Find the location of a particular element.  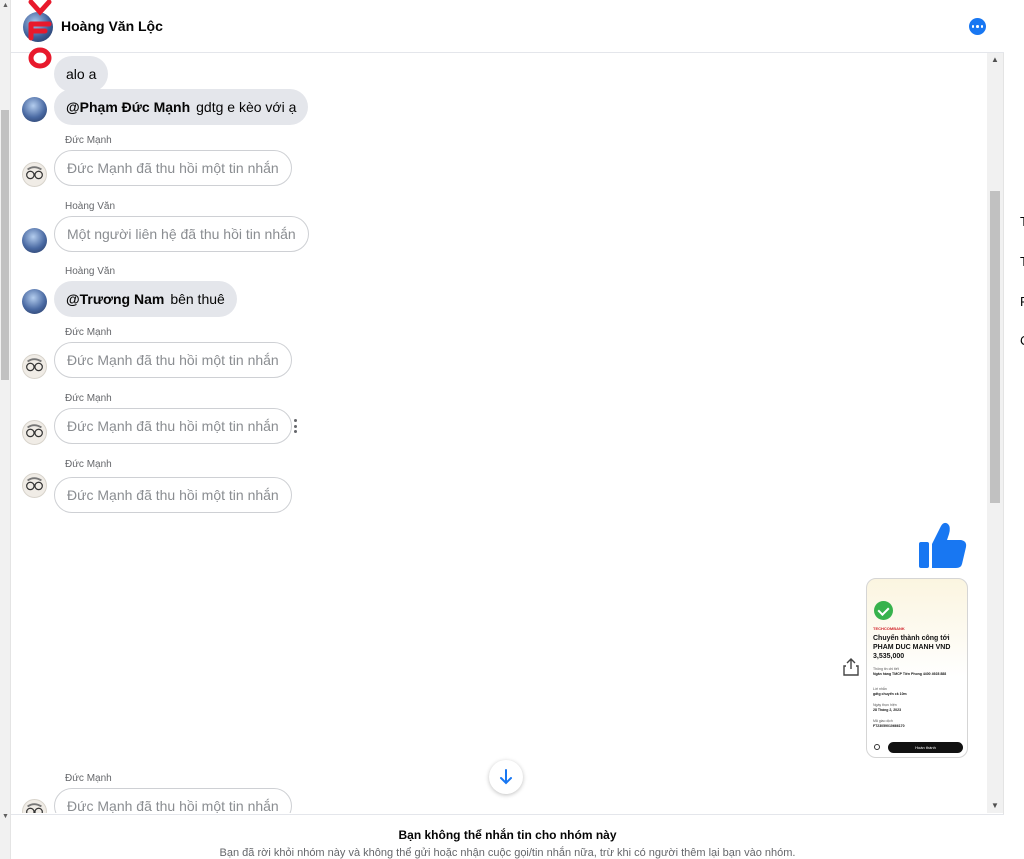

thumbs-up-icon is located at coordinates (943, 546).